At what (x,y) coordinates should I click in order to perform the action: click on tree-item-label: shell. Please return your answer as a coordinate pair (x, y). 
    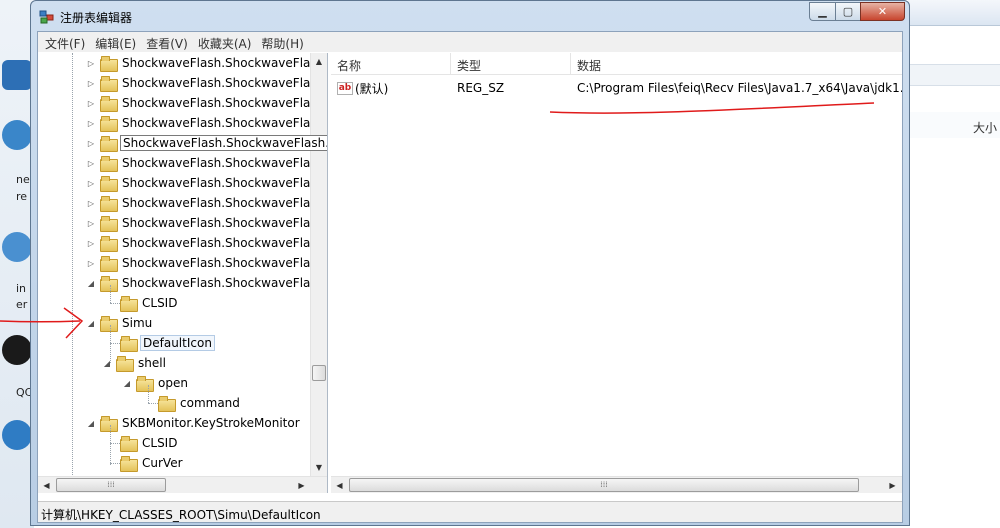
    Looking at the image, I should click on (152, 363).